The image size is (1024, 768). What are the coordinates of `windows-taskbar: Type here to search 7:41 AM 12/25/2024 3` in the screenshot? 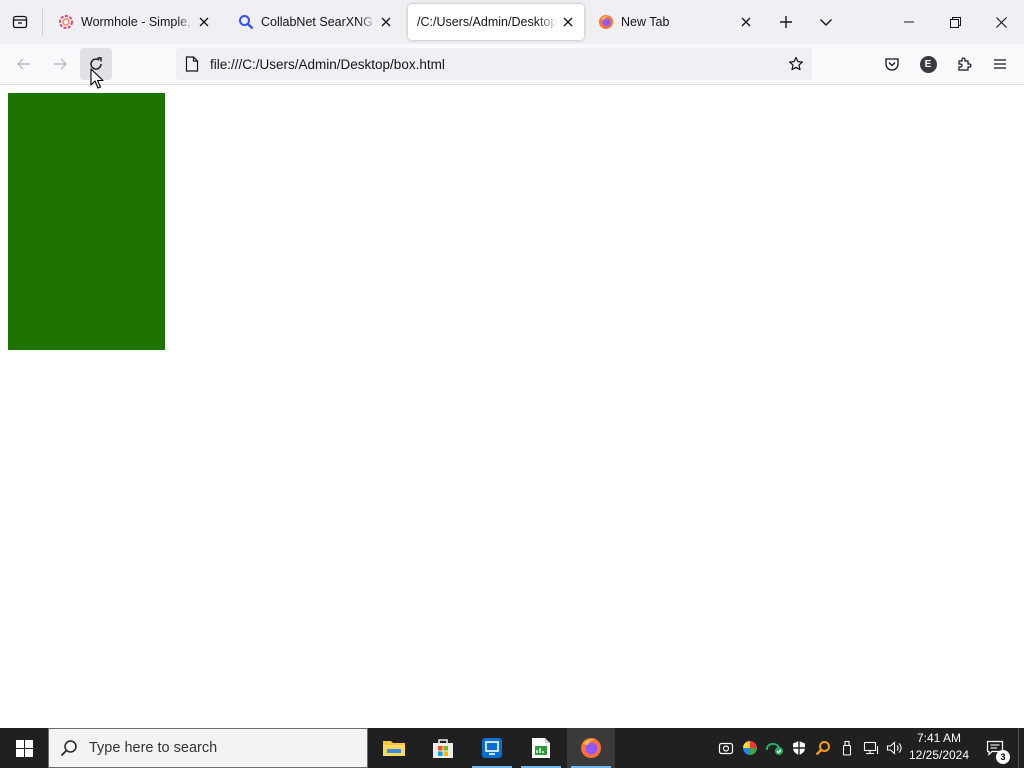 It's located at (512, 748).